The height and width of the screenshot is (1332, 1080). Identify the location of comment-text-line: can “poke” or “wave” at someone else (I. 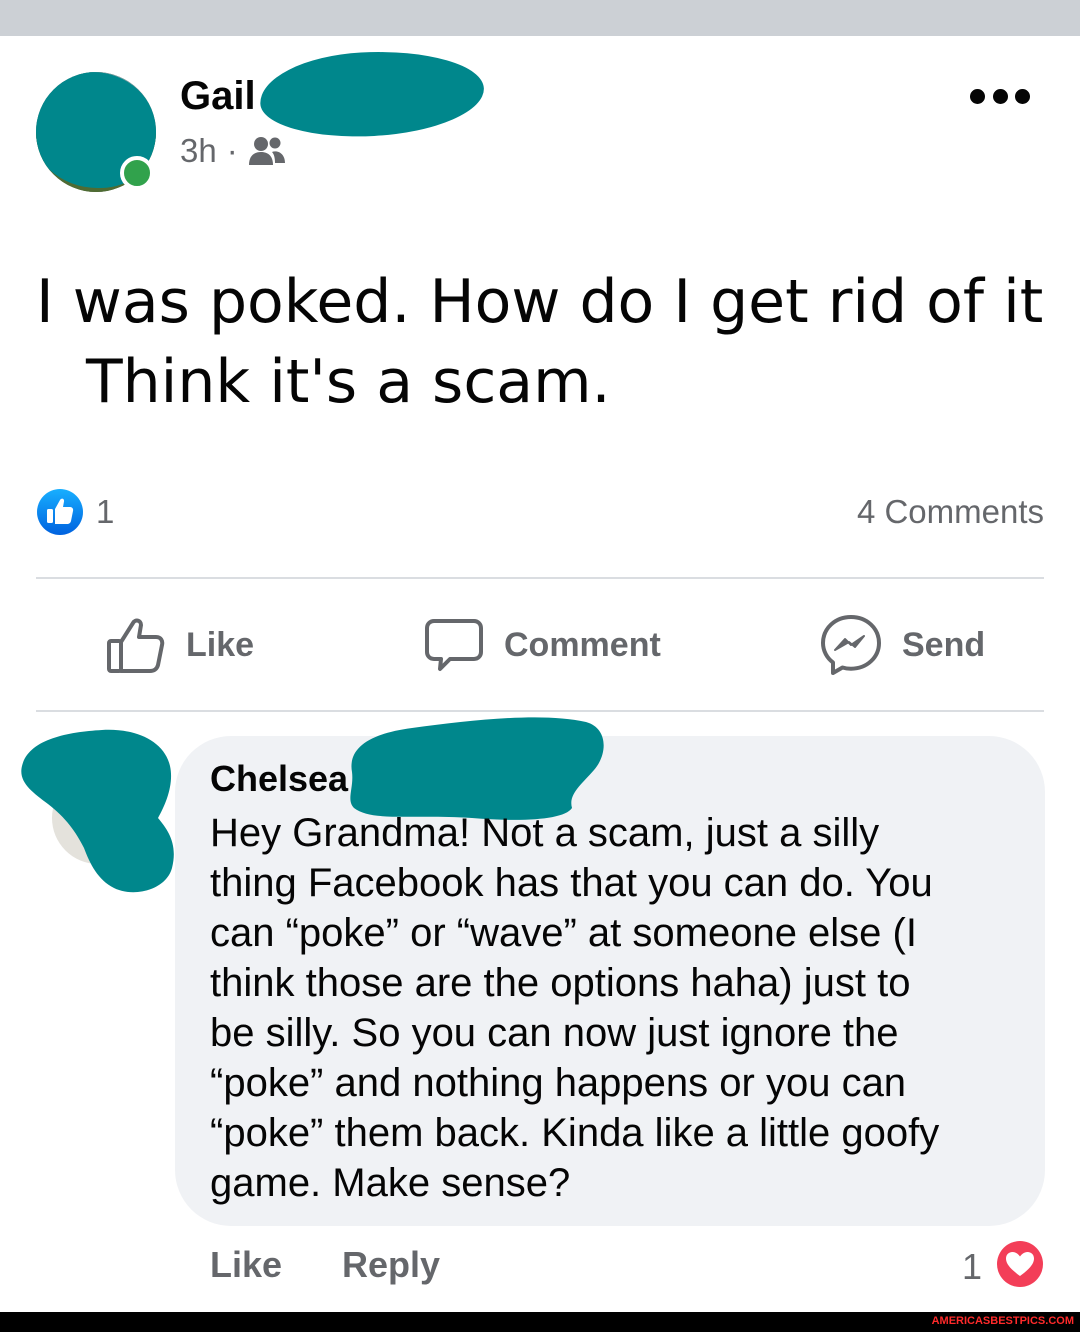
(563, 933).